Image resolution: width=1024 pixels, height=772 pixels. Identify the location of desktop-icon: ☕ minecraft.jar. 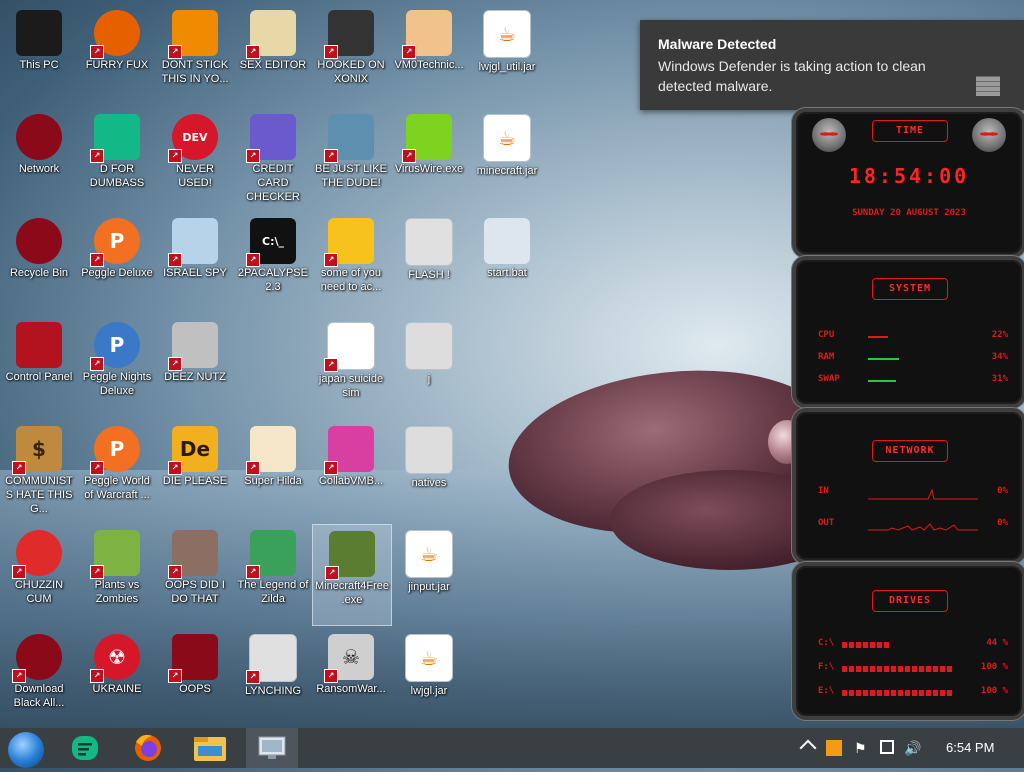
(507, 158).